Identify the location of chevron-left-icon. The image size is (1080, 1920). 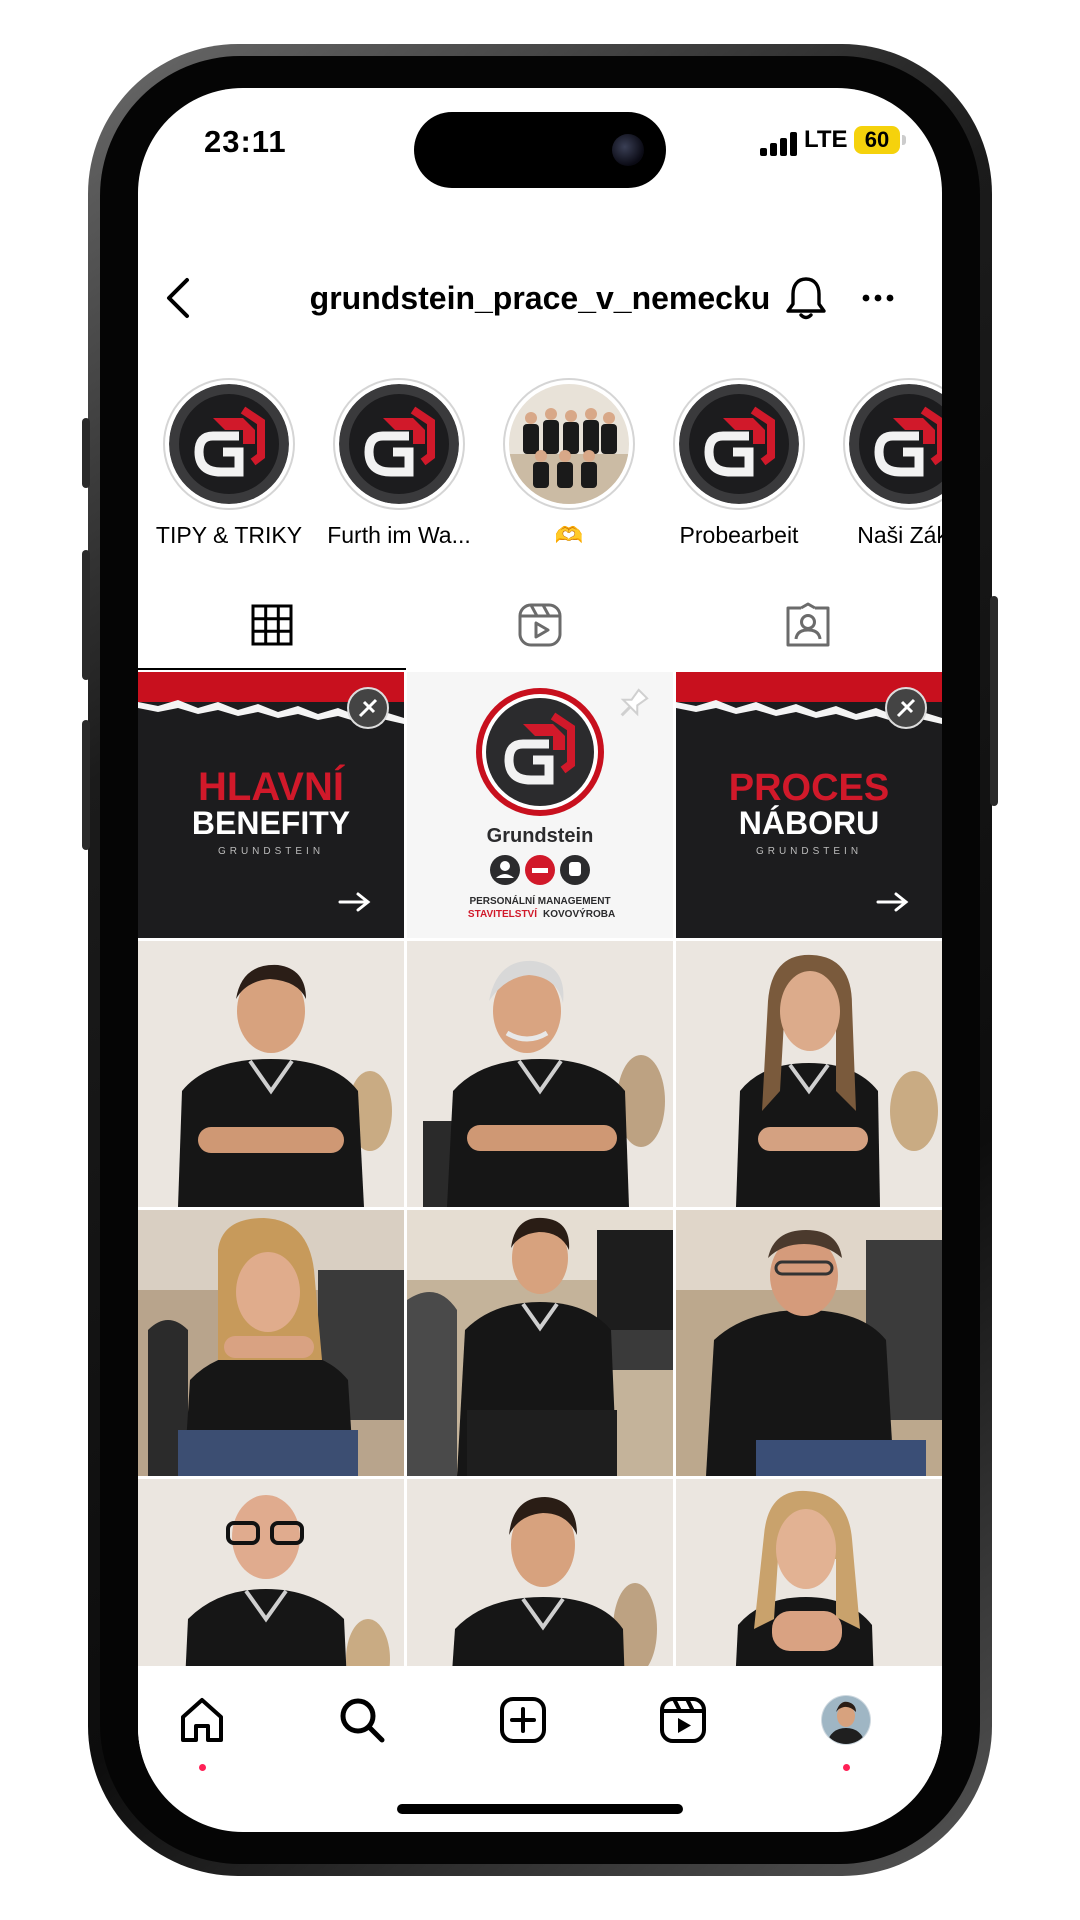
(178, 298).